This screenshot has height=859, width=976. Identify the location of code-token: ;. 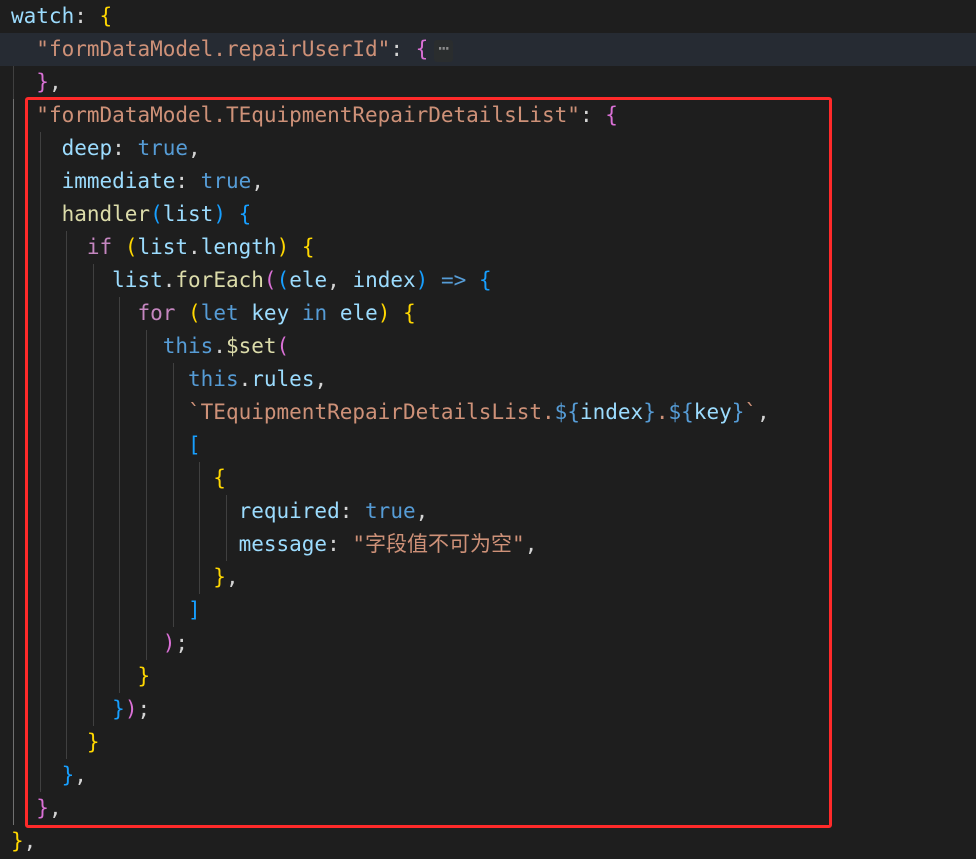
(144, 709).